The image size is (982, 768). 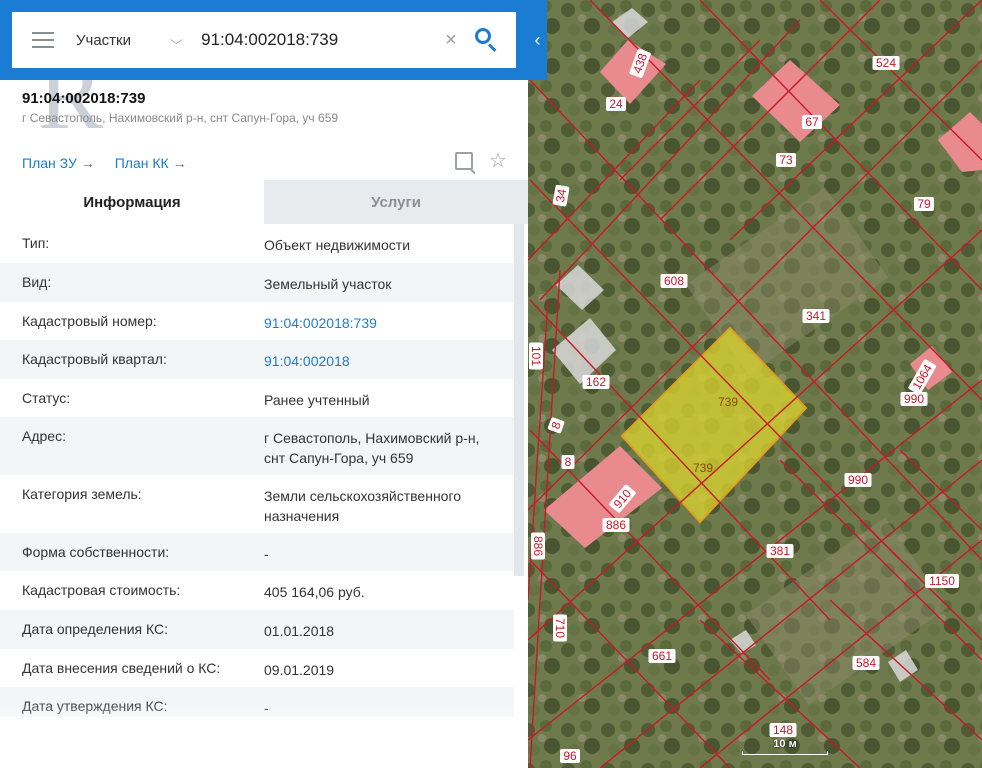 I want to click on parcel-label: 96, so click(x=570, y=756).